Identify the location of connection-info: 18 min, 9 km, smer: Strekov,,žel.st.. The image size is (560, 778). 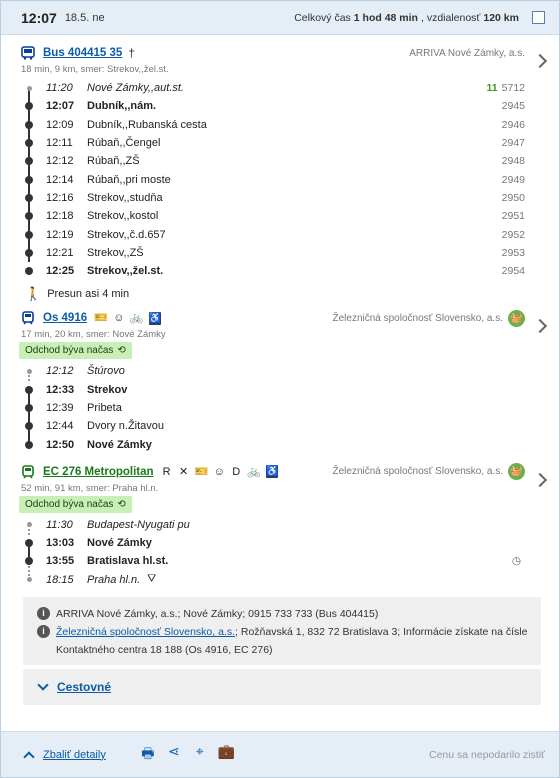
(95, 69).